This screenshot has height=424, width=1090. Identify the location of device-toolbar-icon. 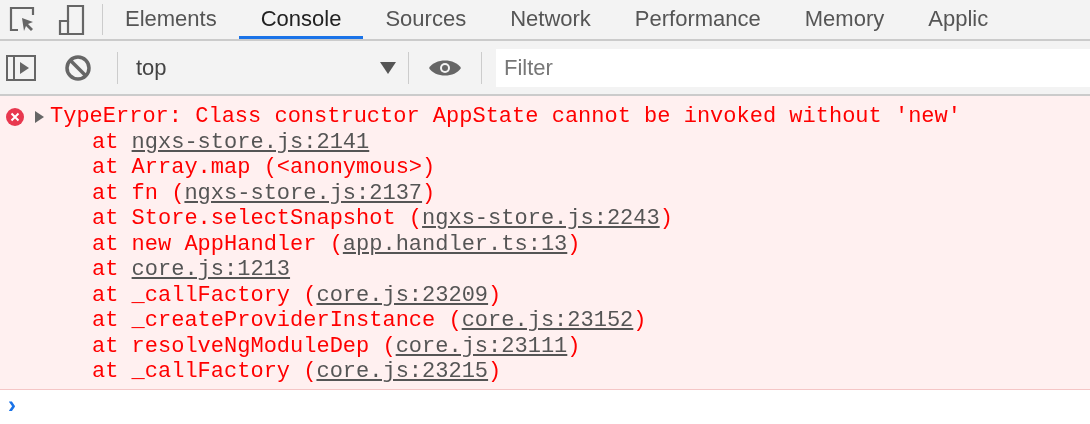
(71, 19).